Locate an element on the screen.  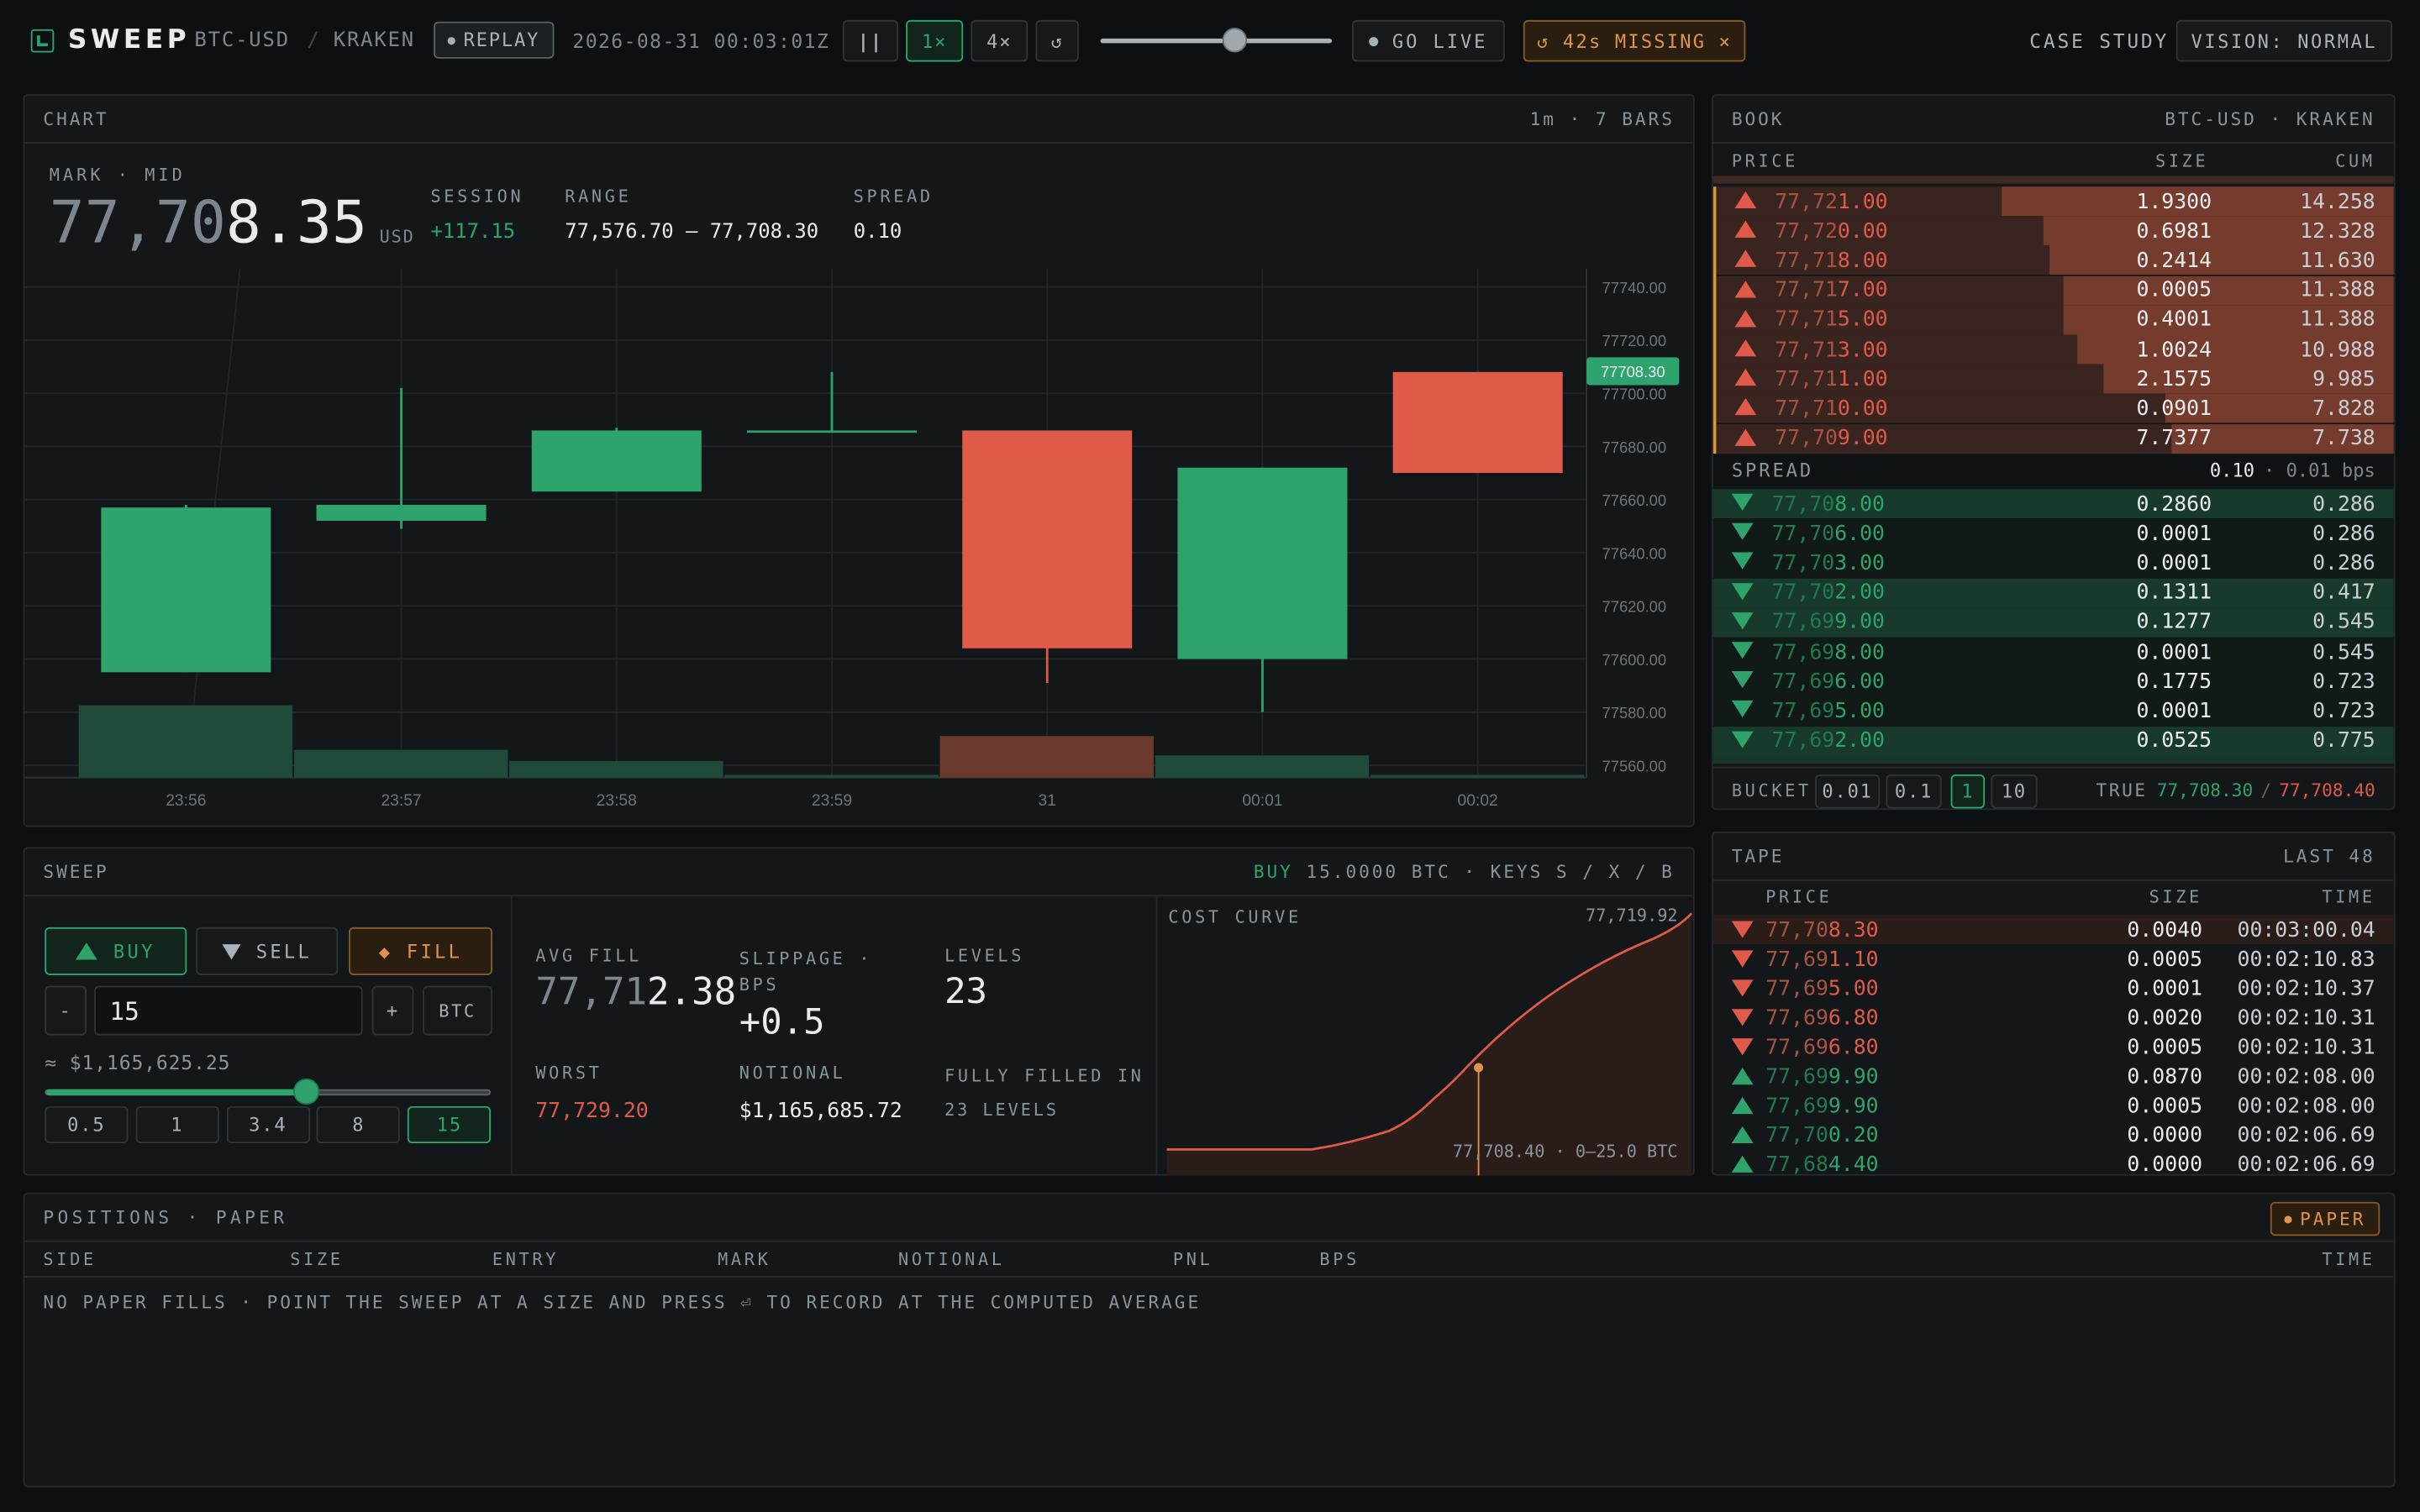
tape-row: 77,696.80 0.0005 00:02:10.31 is located at coordinates (2053, 1047).